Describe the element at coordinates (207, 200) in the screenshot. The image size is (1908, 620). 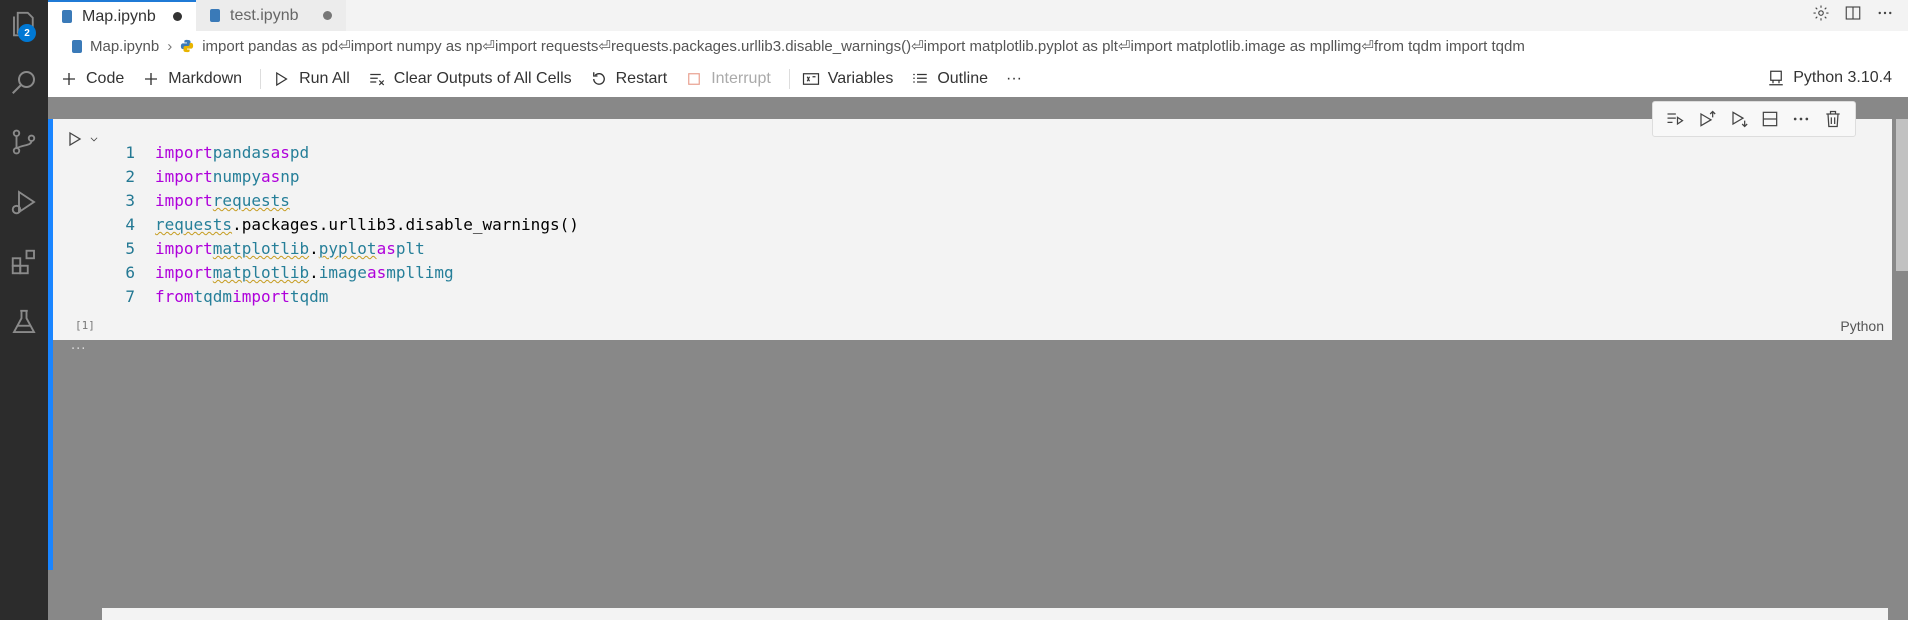
I see `code-line: 3 import requests` at that location.